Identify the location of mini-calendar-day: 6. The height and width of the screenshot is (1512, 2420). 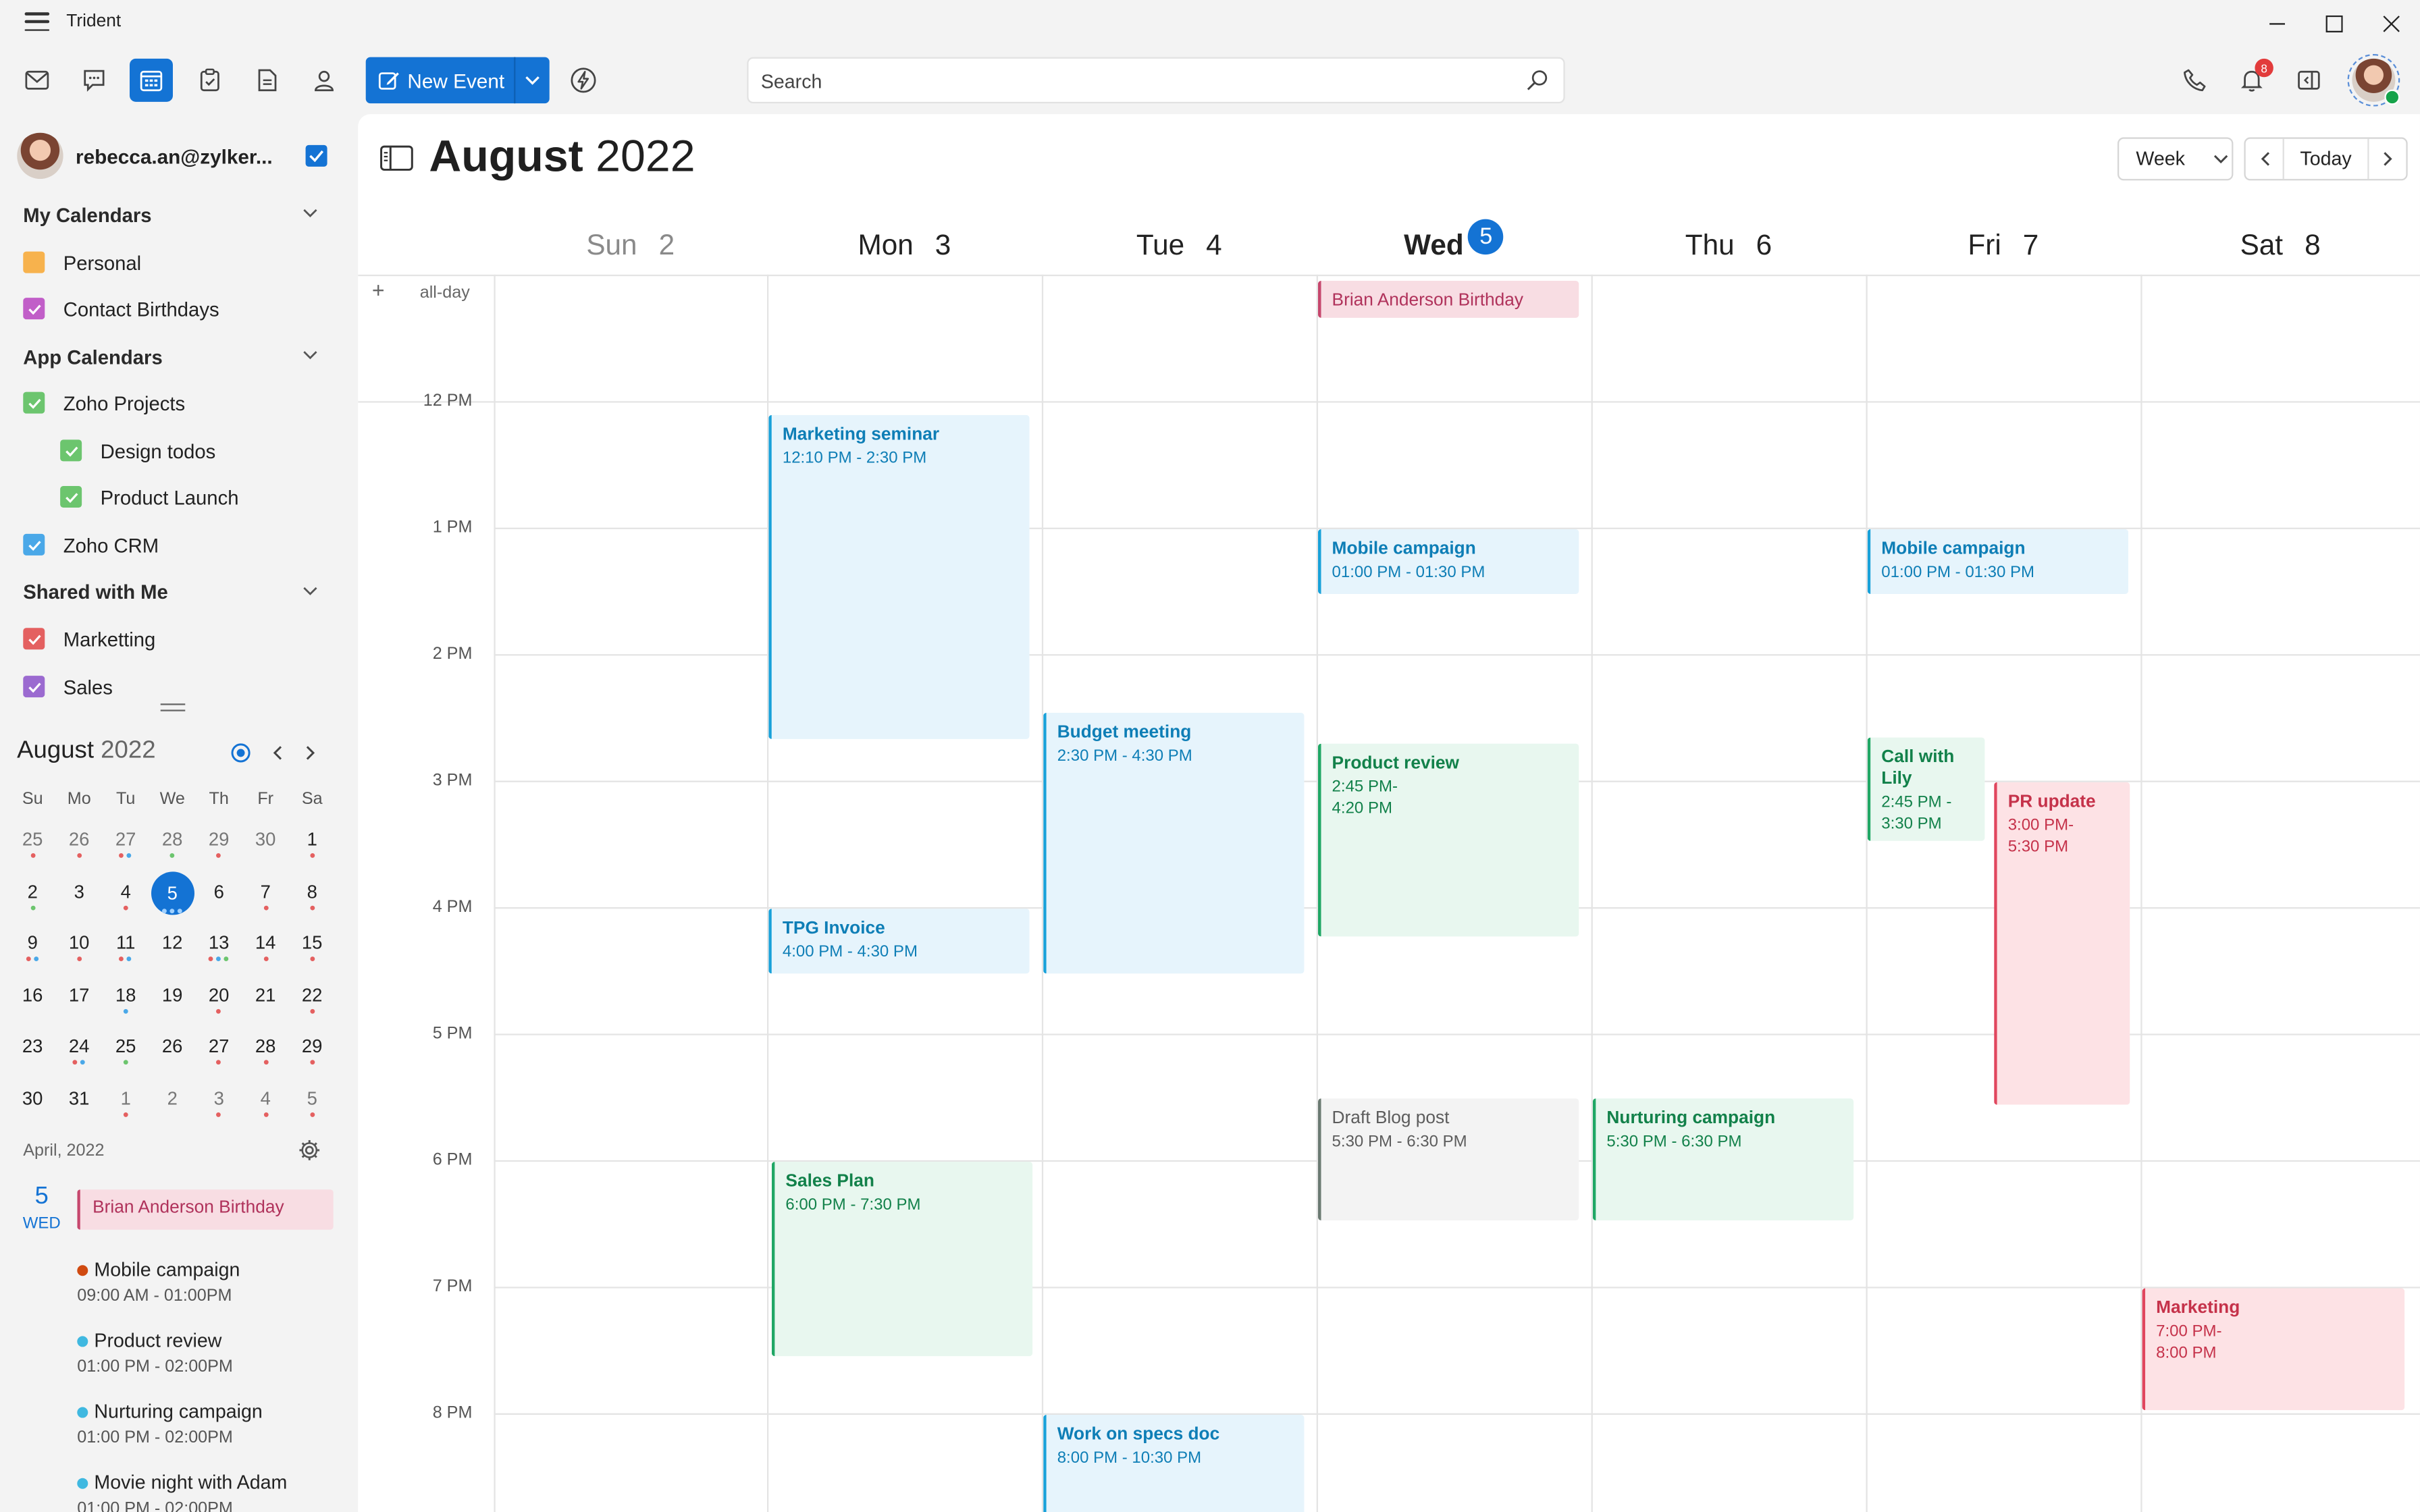
(219, 899).